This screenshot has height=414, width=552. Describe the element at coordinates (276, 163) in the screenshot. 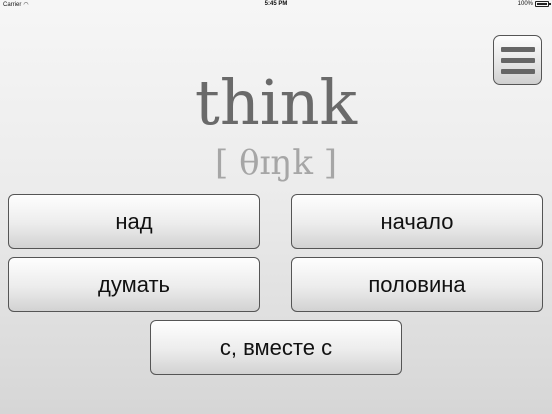

I see `word-transcription: [ θɪŋk ]` at that location.